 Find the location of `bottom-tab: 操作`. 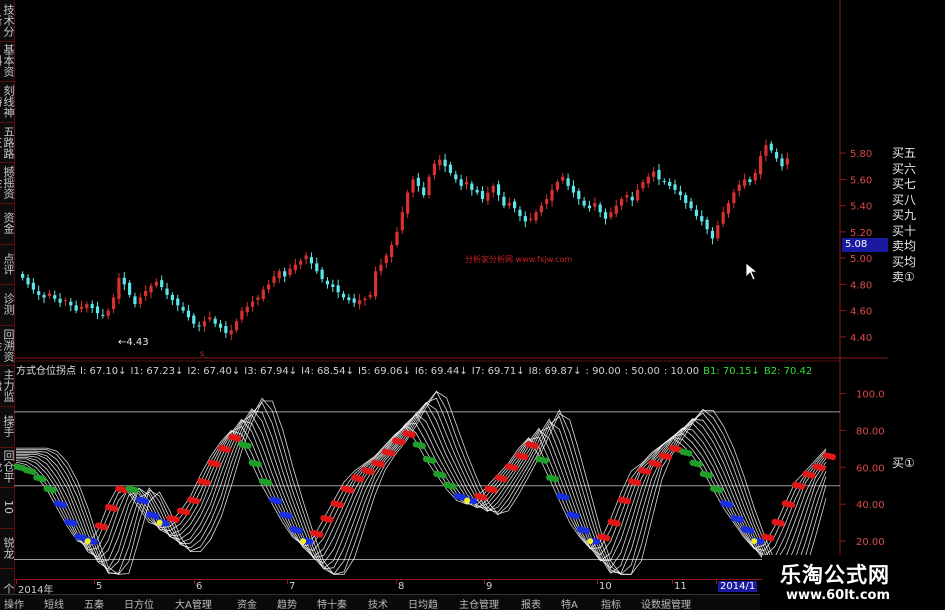

bottom-tab: 操作 is located at coordinates (14, 603).